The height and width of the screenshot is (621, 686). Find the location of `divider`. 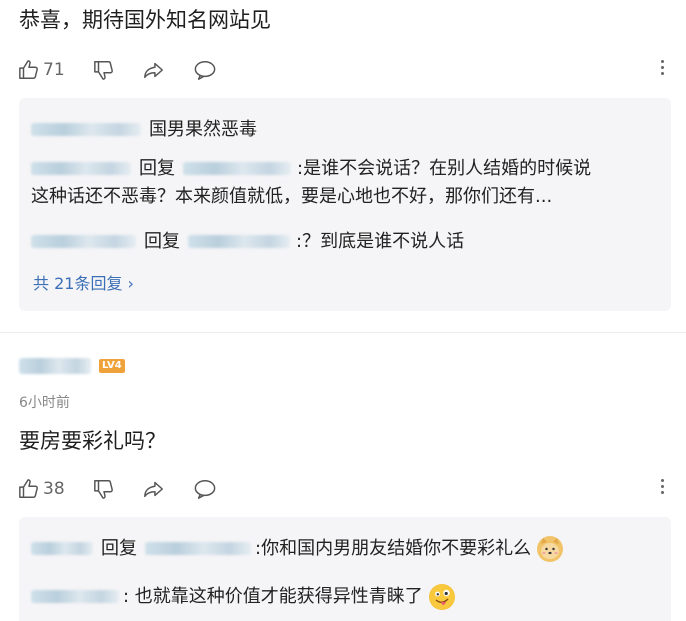

divider is located at coordinates (343, 332).